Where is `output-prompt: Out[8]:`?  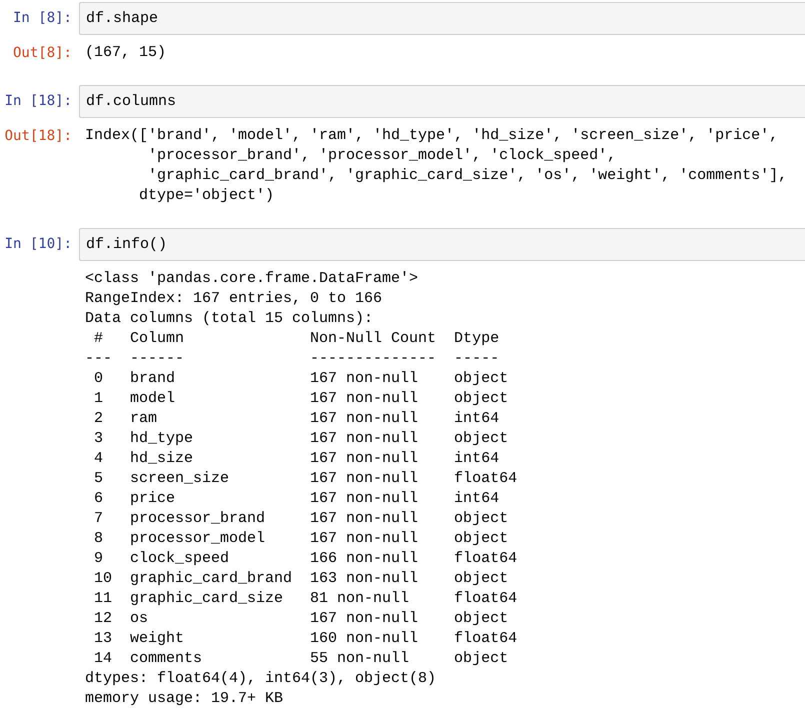 output-prompt: Out[8]: is located at coordinates (42, 53).